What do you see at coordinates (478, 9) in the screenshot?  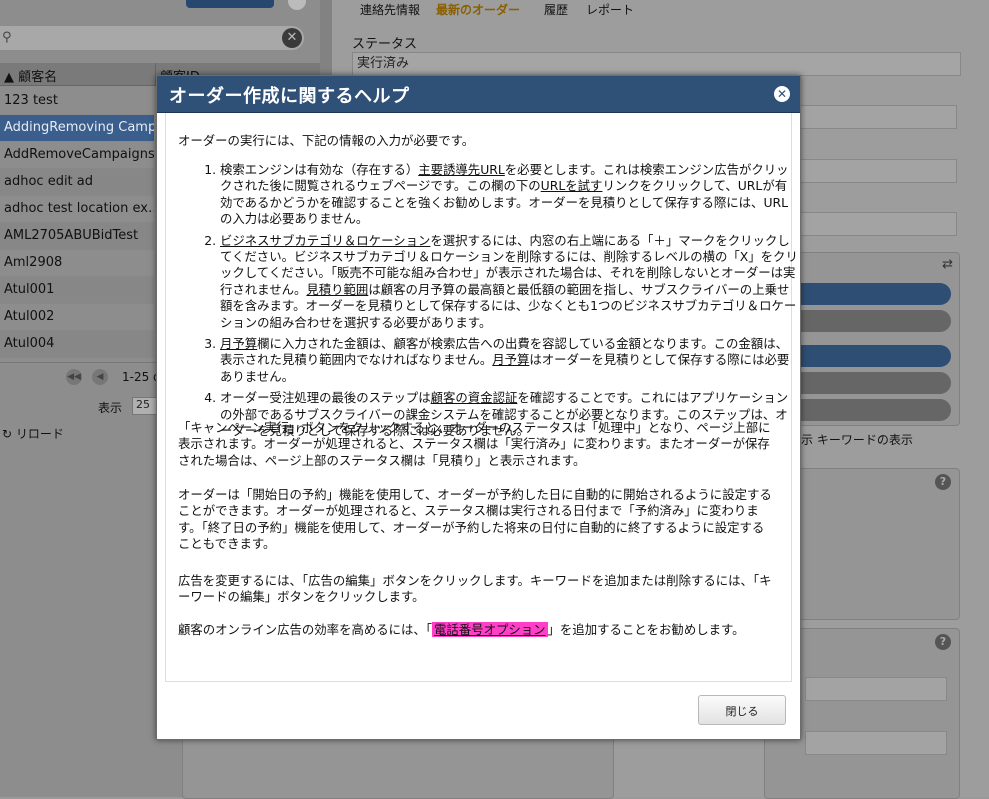 I see `tab-latest-order: 最新のオーダー` at bounding box center [478, 9].